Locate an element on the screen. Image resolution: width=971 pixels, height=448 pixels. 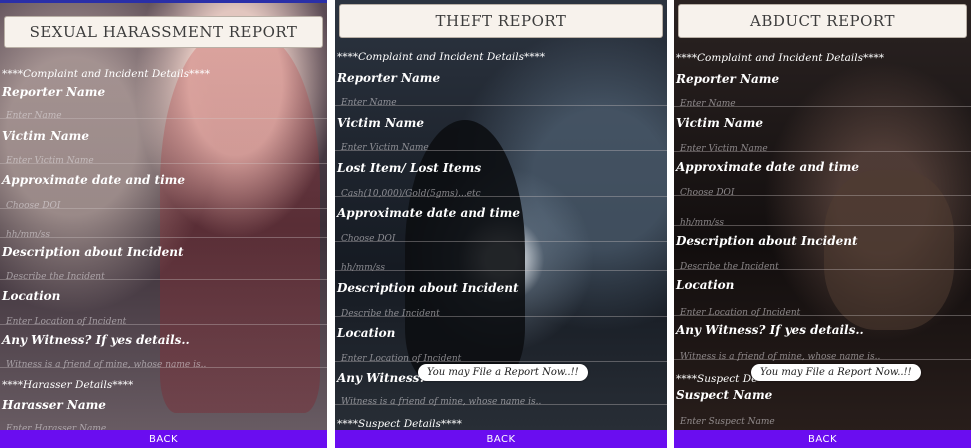
harasser-name-label: Harasser Name is located at coordinates (54, 405).